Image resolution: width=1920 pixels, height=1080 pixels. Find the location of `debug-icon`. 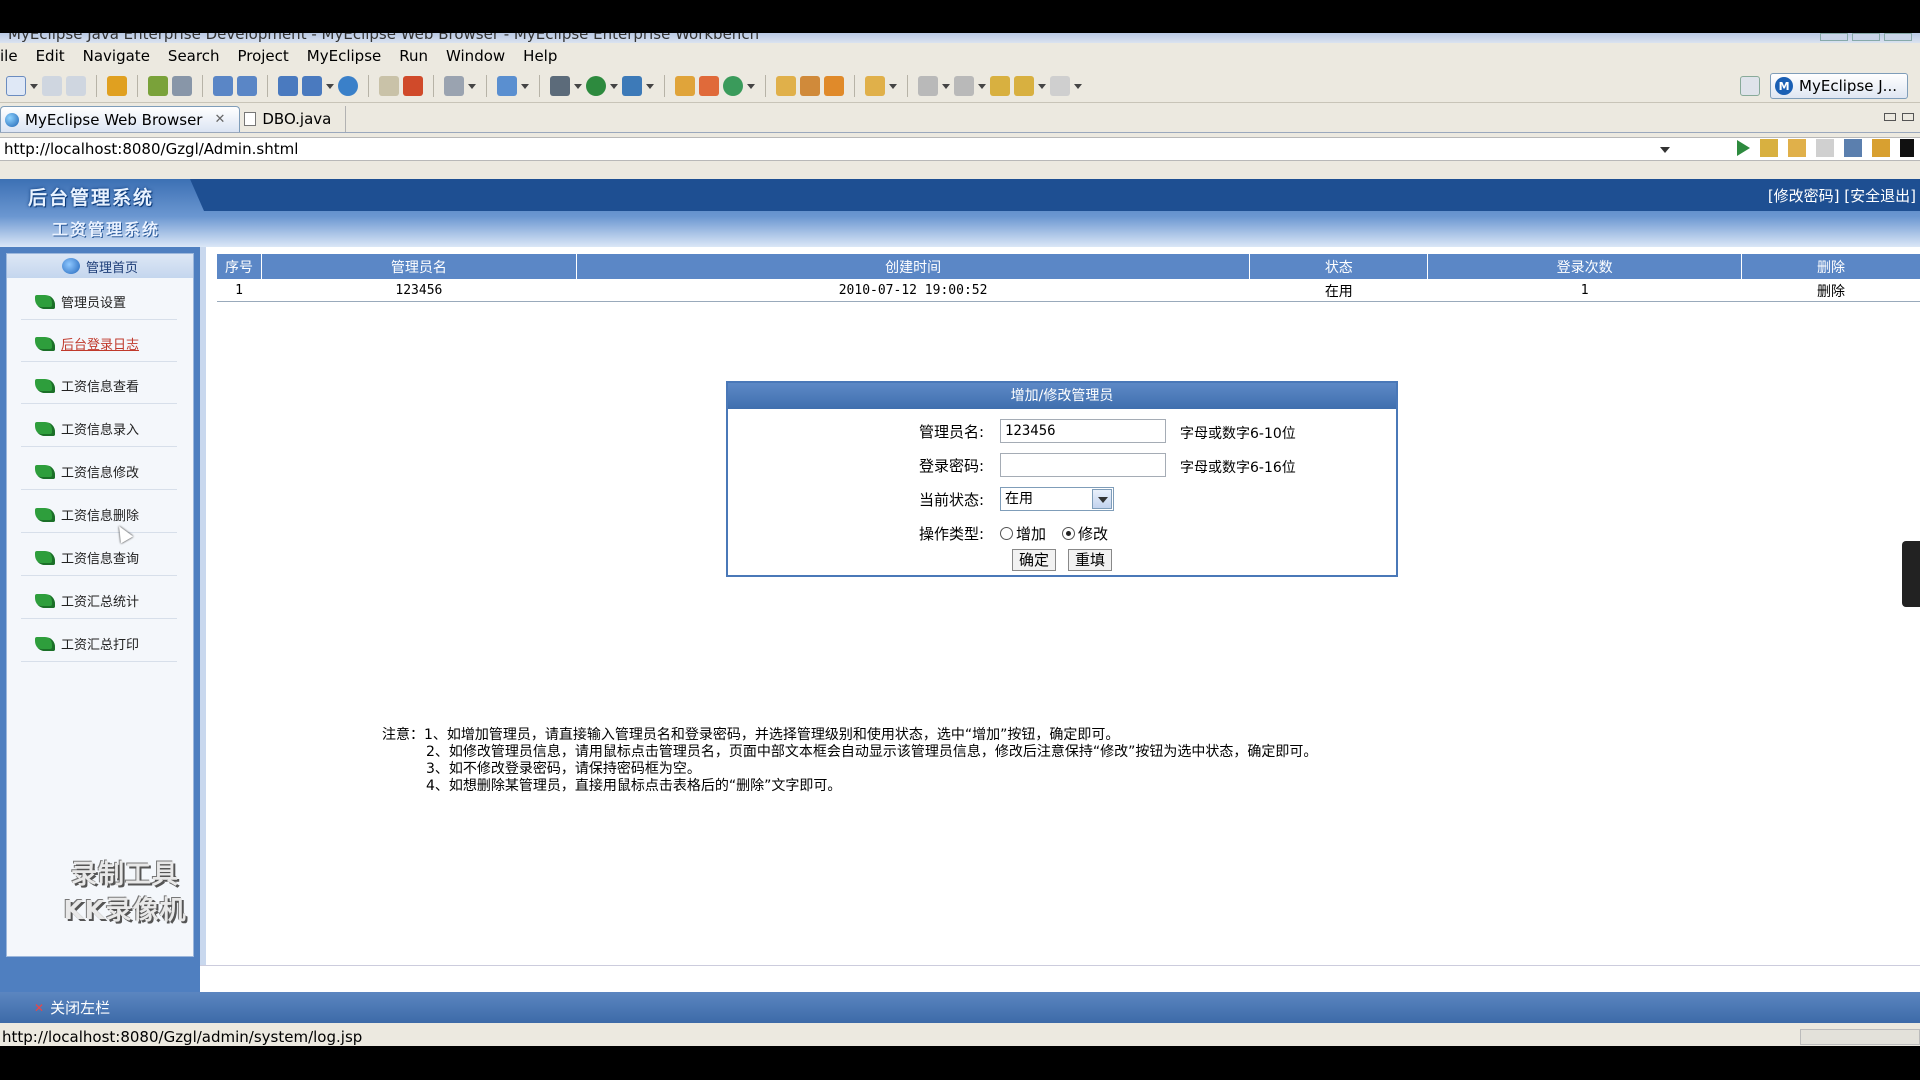

debug-icon is located at coordinates (560, 85).